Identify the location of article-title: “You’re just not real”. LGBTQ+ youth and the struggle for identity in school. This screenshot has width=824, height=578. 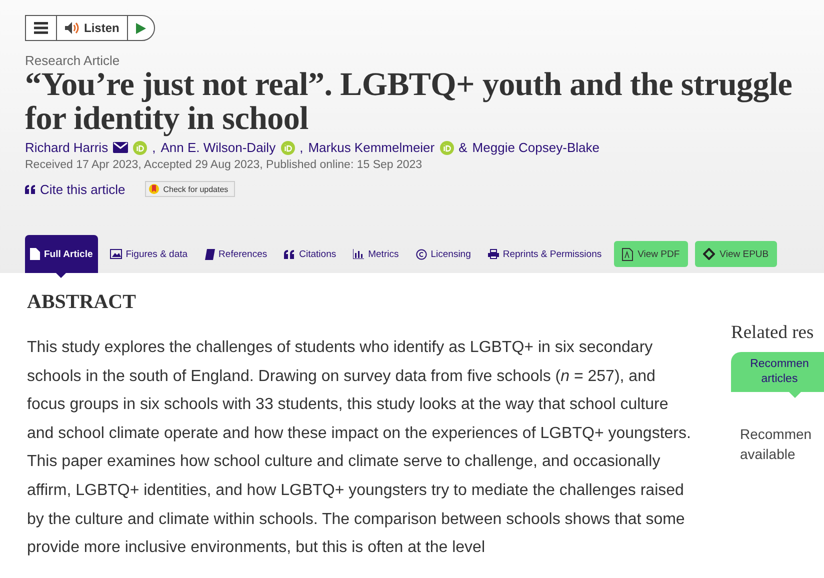
(409, 102).